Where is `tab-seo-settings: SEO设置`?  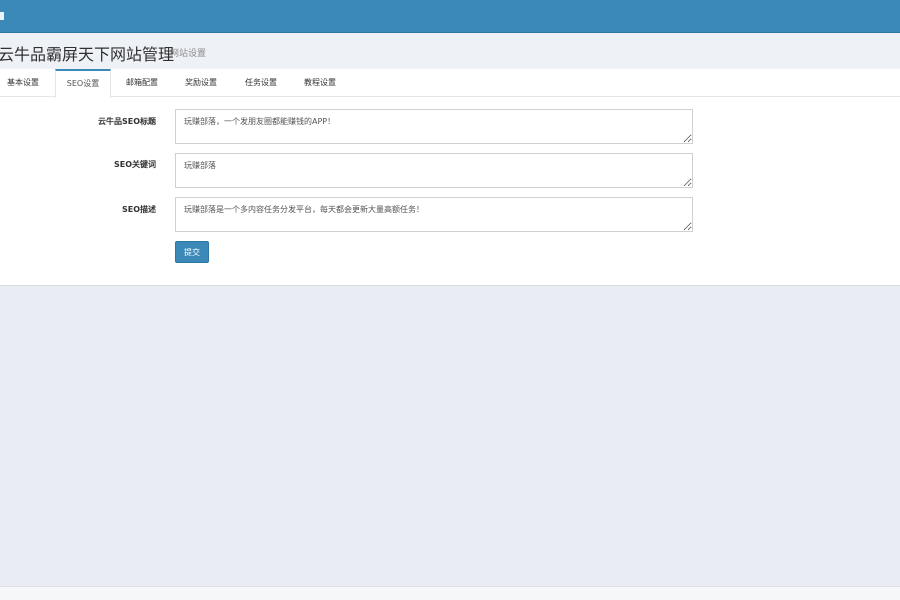 tab-seo-settings: SEO设置 is located at coordinates (83, 83).